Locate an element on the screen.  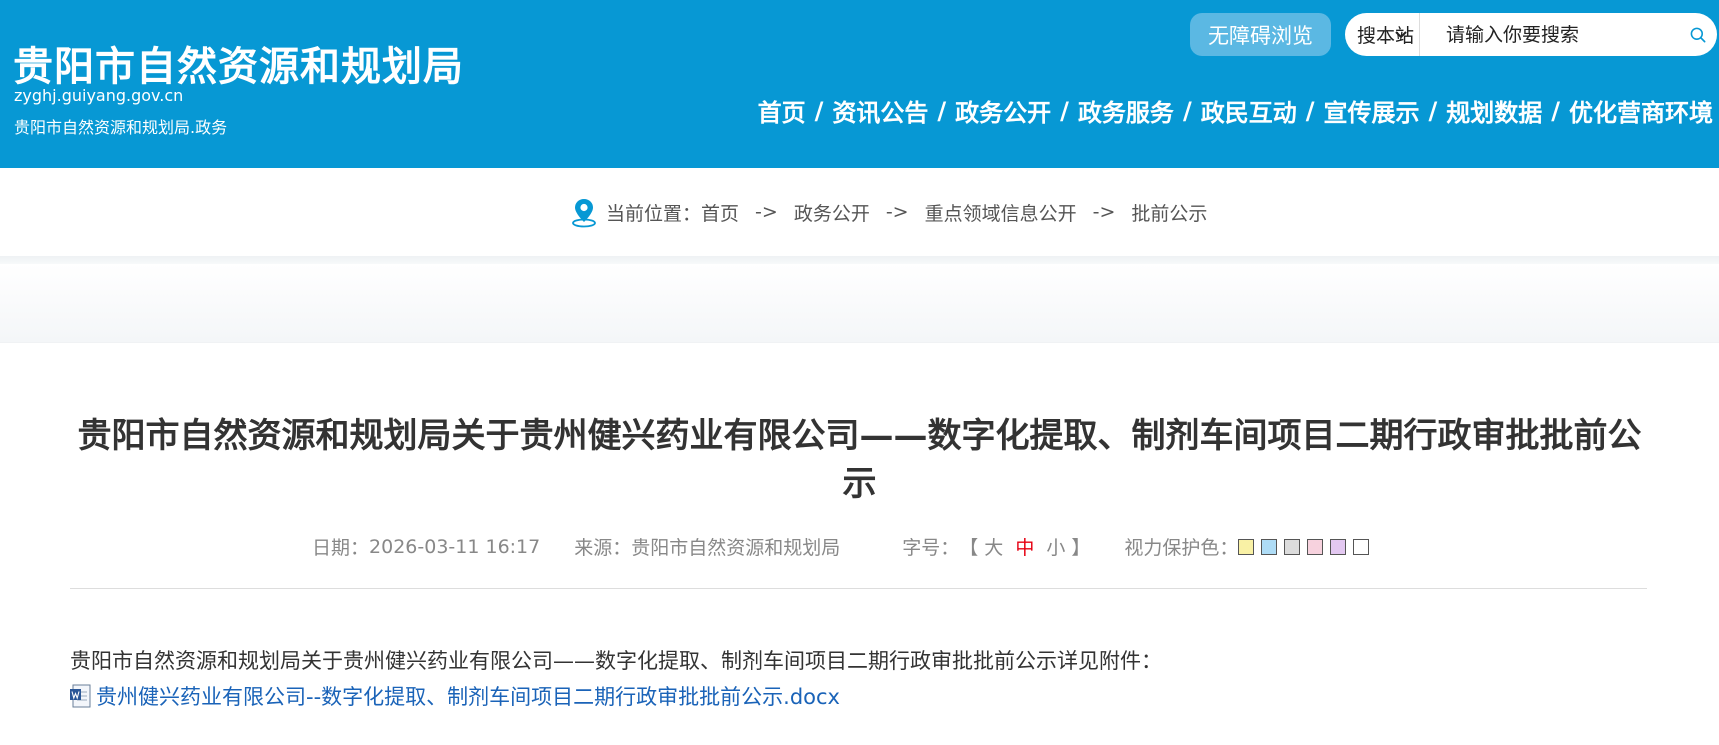
breadcrumb-home: 首页 is located at coordinates (720, 212).